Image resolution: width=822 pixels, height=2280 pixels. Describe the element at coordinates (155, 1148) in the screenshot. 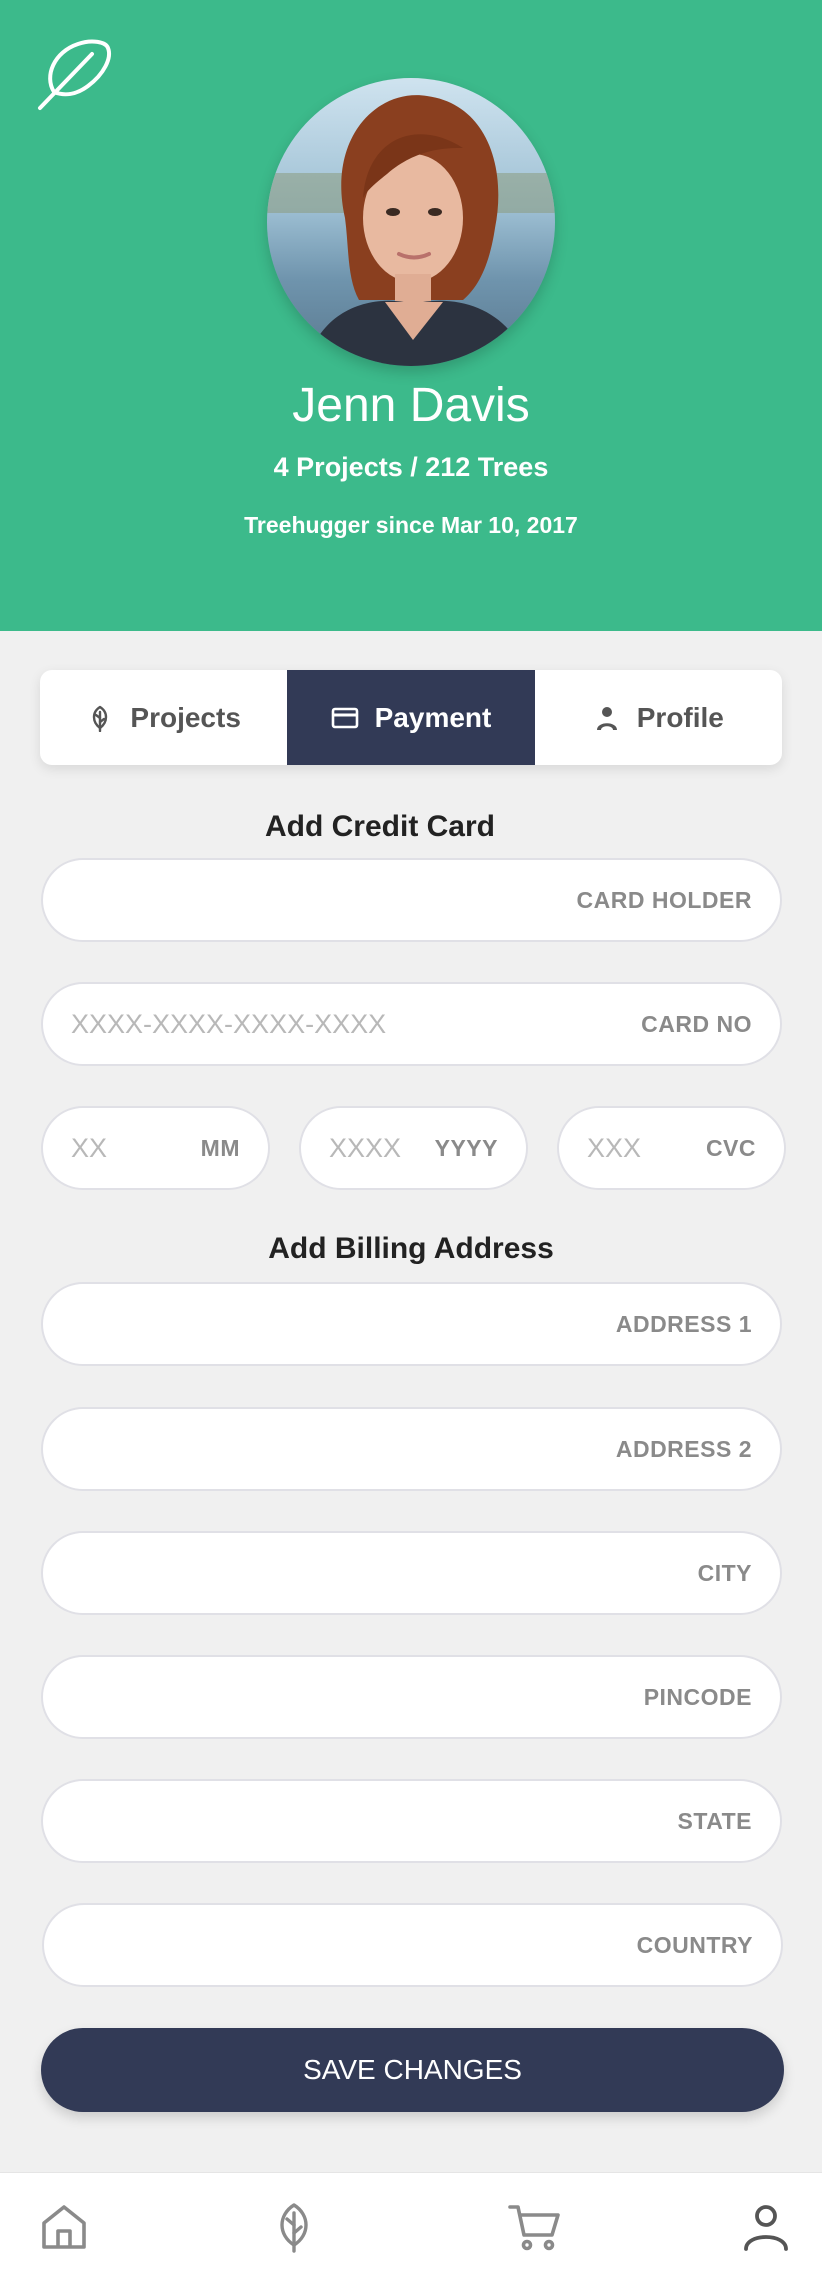

I see `expiry-month-field: XX MM` at that location.